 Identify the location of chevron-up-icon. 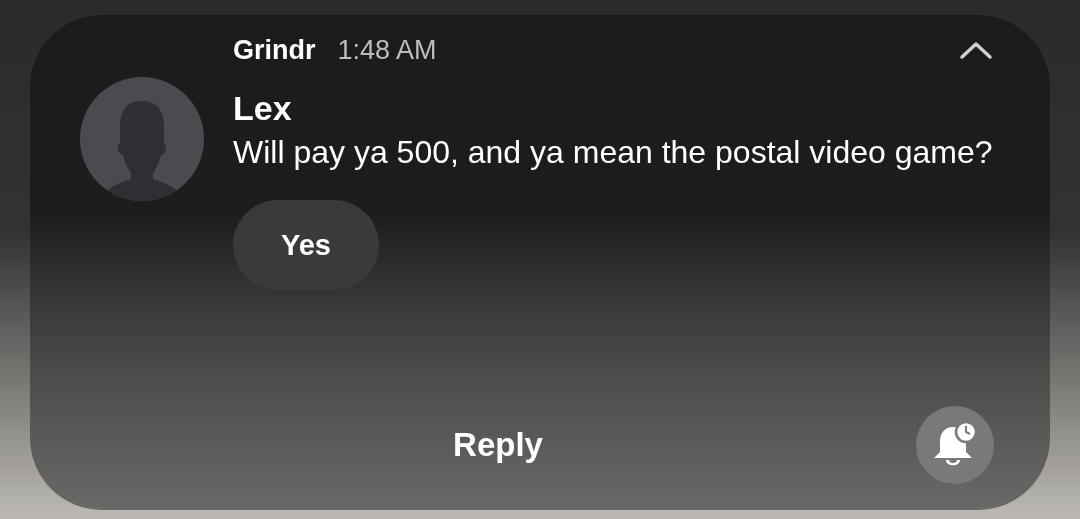
(976, 50).